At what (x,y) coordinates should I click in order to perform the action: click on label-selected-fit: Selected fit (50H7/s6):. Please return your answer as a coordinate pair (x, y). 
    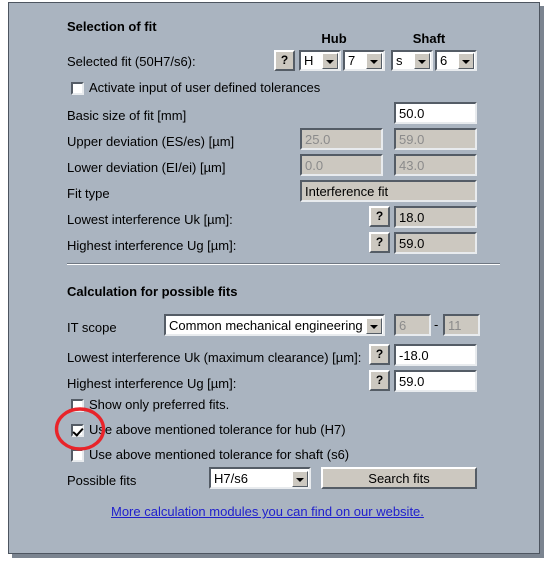
    Looking at the image, I should click on (131, 61).